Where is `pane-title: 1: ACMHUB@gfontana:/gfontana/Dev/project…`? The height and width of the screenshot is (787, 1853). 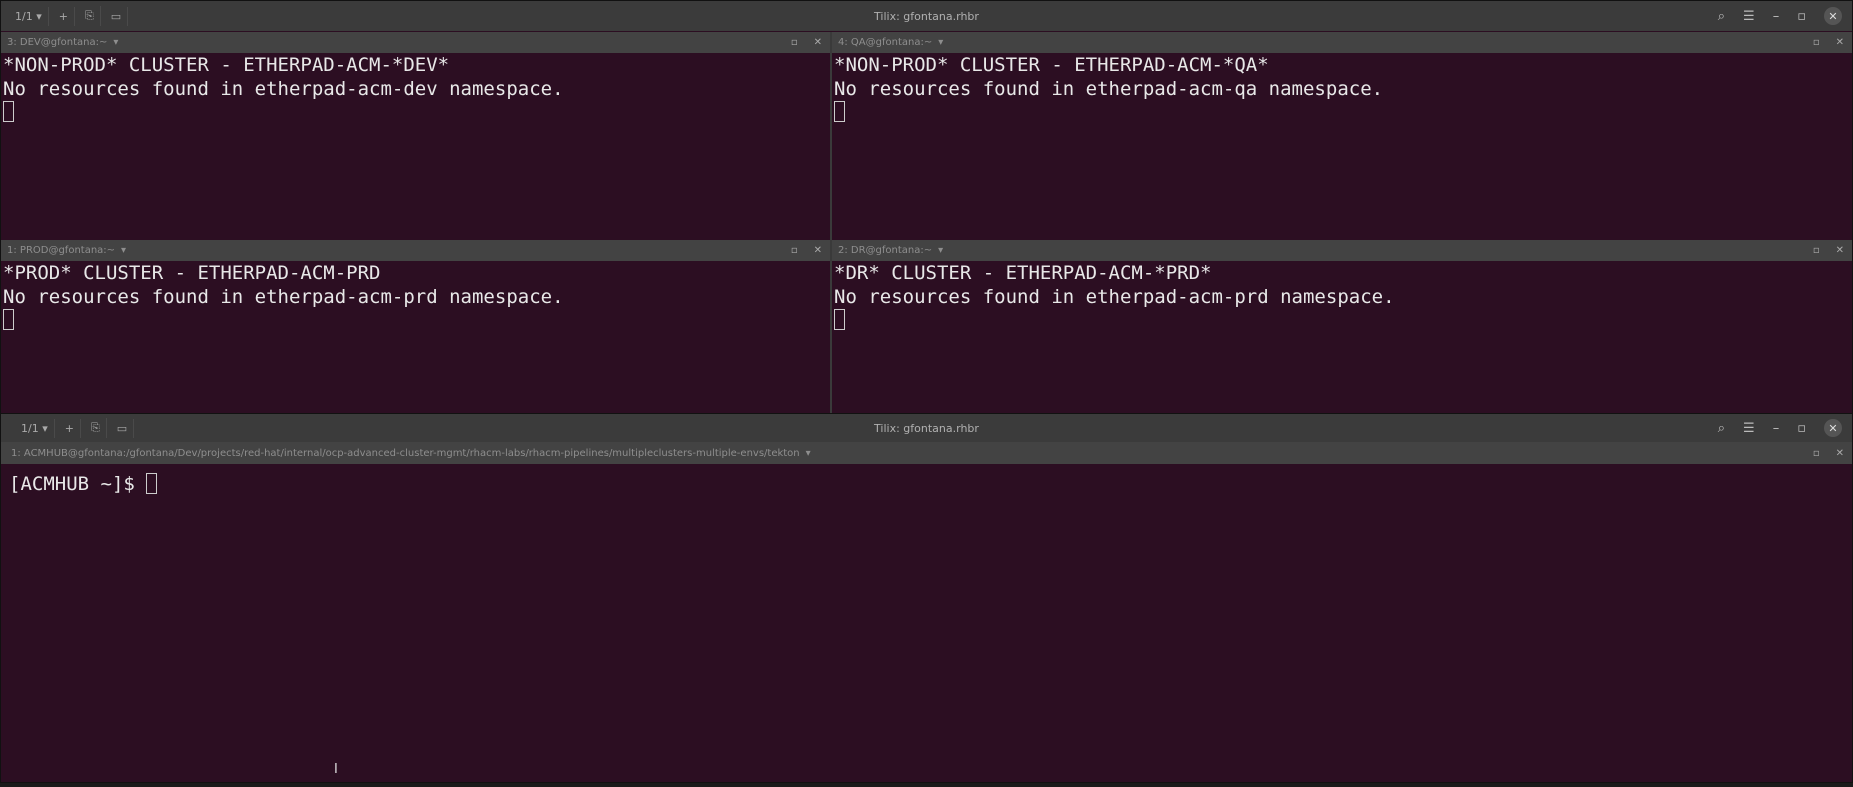
pane-title: 1: ACMHUB@gfontana:/gfontana/Dev/project… is located at coordinates (405, 453).